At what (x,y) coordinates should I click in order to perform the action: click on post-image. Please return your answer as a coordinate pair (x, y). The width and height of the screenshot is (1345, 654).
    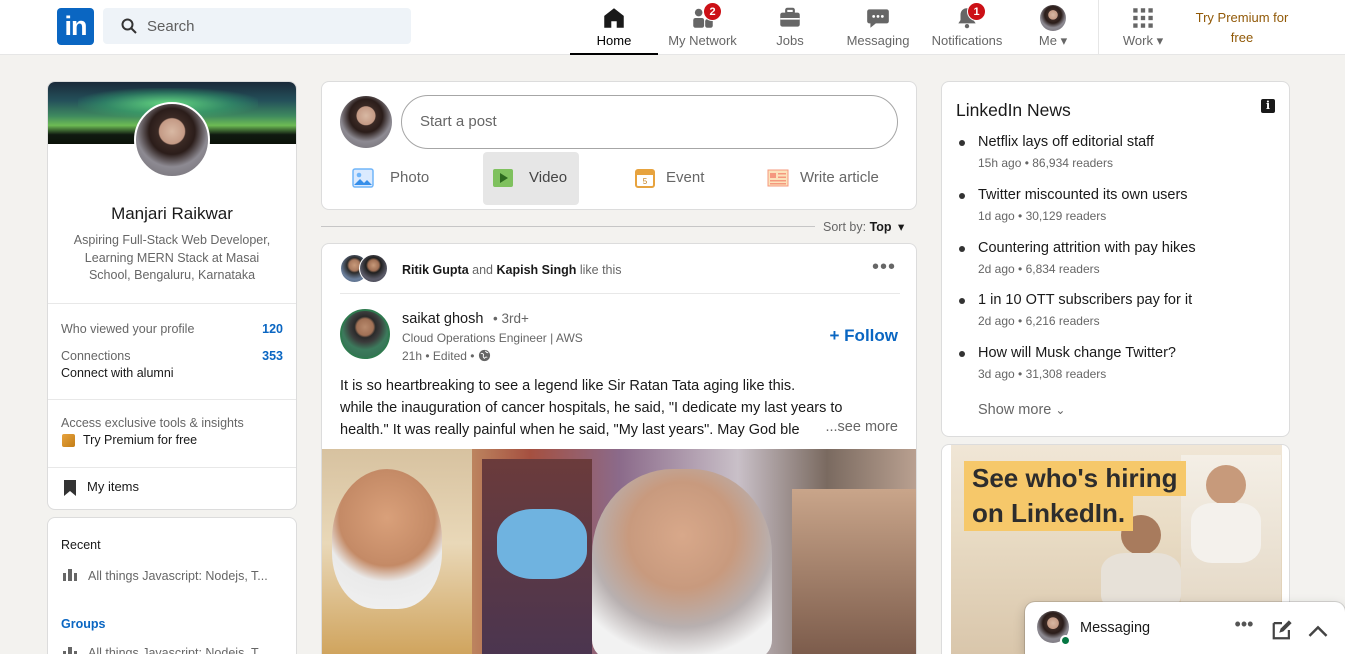
    Looking at the image, I should click on (619, 551).